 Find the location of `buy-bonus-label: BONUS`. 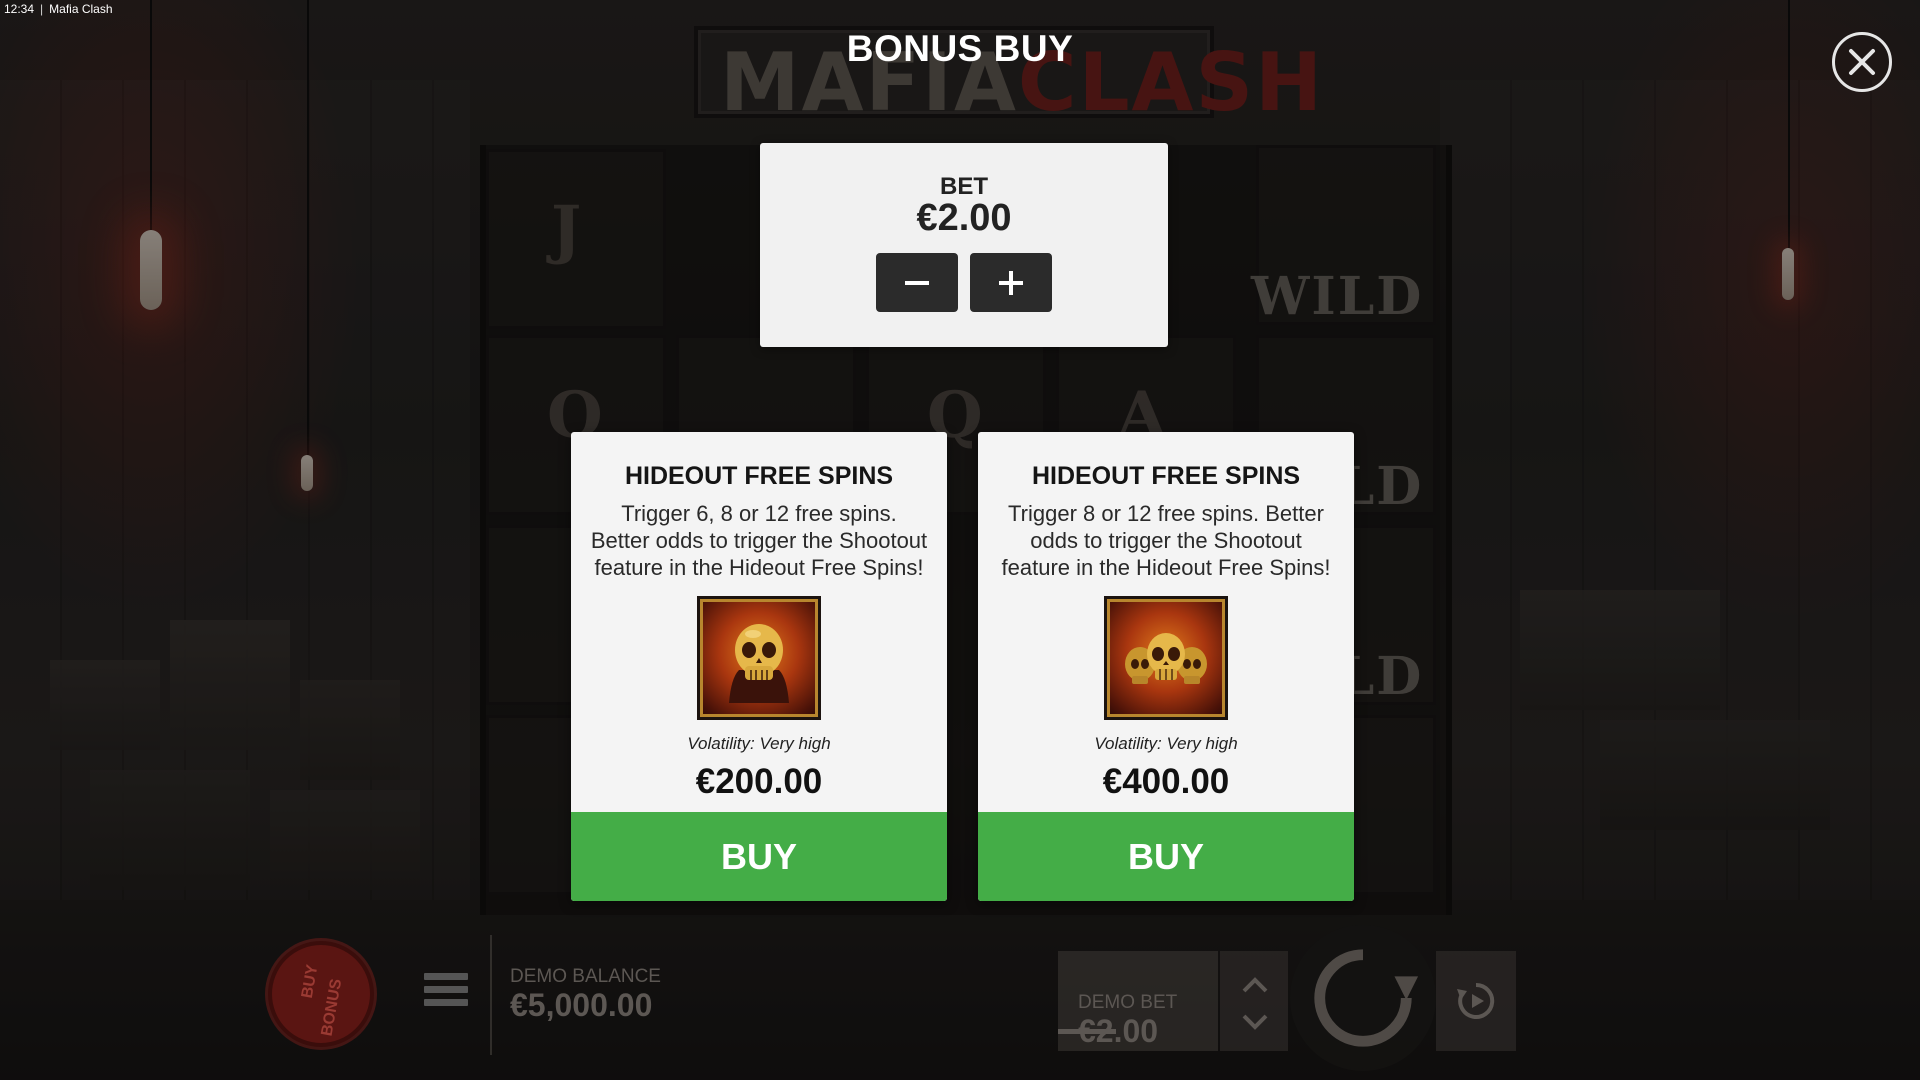

buy-bonus-label: BONUS is located at coordinates (332, 1007).